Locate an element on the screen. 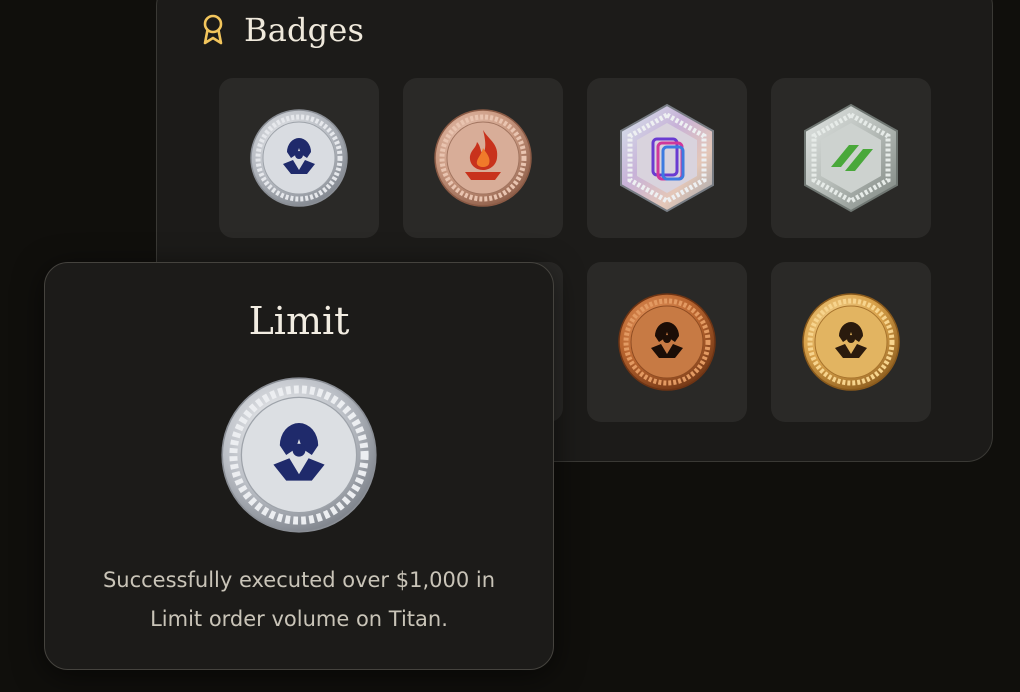 The width and height of the screenshot is (1020, 692). layered-squares-icon is located at coordinates (667, 158).